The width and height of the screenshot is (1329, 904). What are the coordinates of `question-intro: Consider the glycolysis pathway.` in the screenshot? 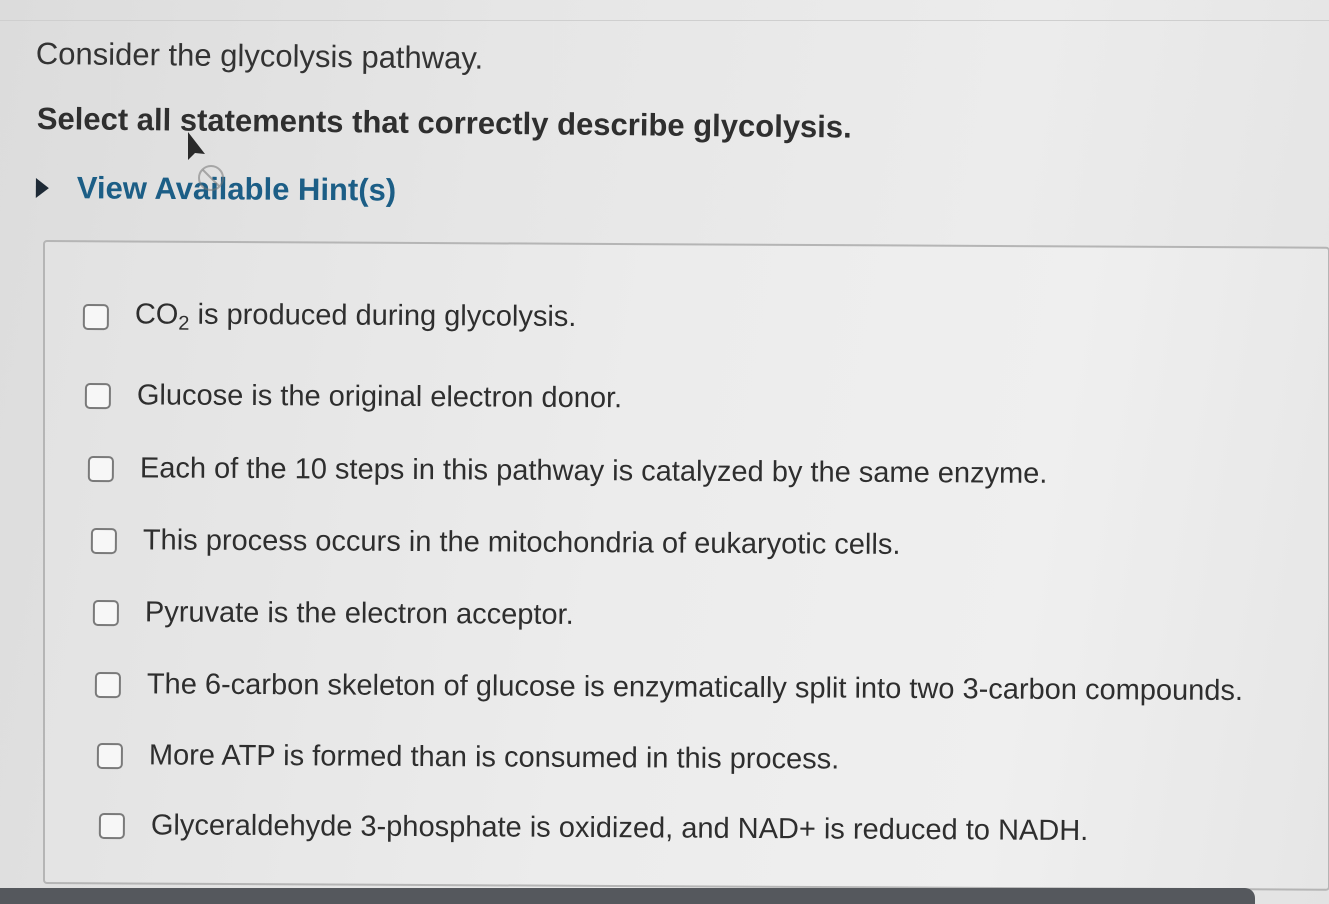 It's located at (259, 56).